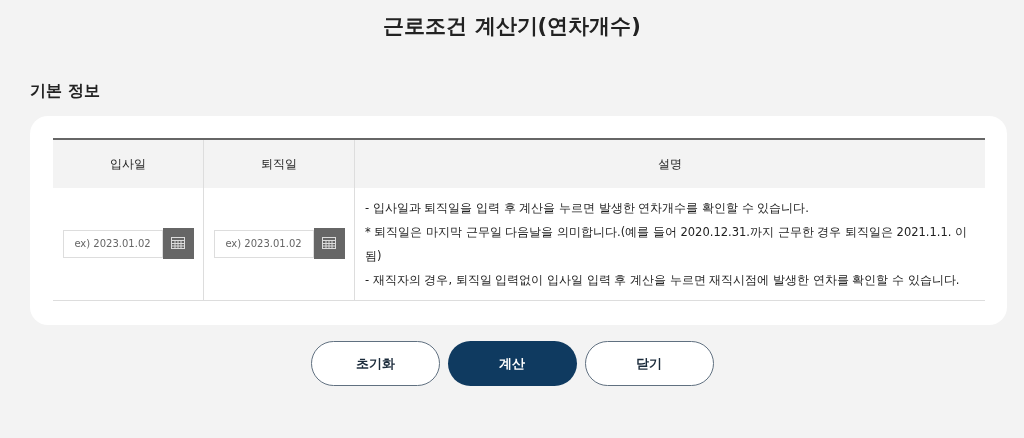  Describe the element at coordinates (279, 163) in the screenshot. I see `column-header: 퇴직일` at that location.